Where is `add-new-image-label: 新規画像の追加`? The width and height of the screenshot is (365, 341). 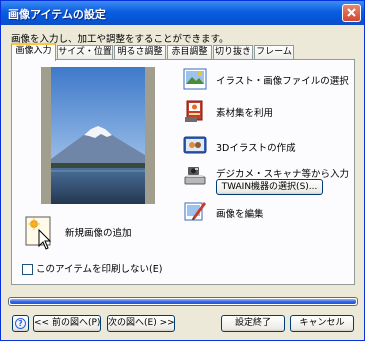 add-new-image-label: 新規画像の追加 is located at coordinates (98, 232).